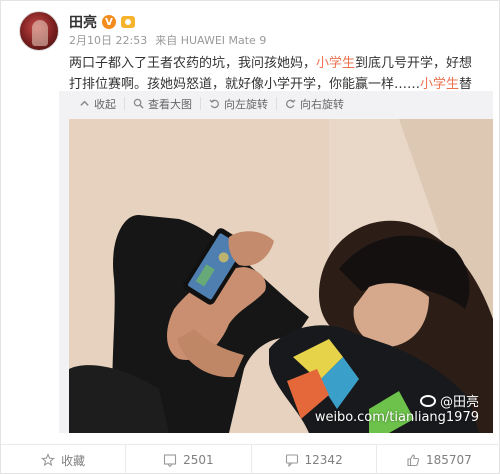 The width and height of the screenshot is (500, 474). Describe the element at coordinates (48, 460) in the screenshot. I see `star-icon` at that location.